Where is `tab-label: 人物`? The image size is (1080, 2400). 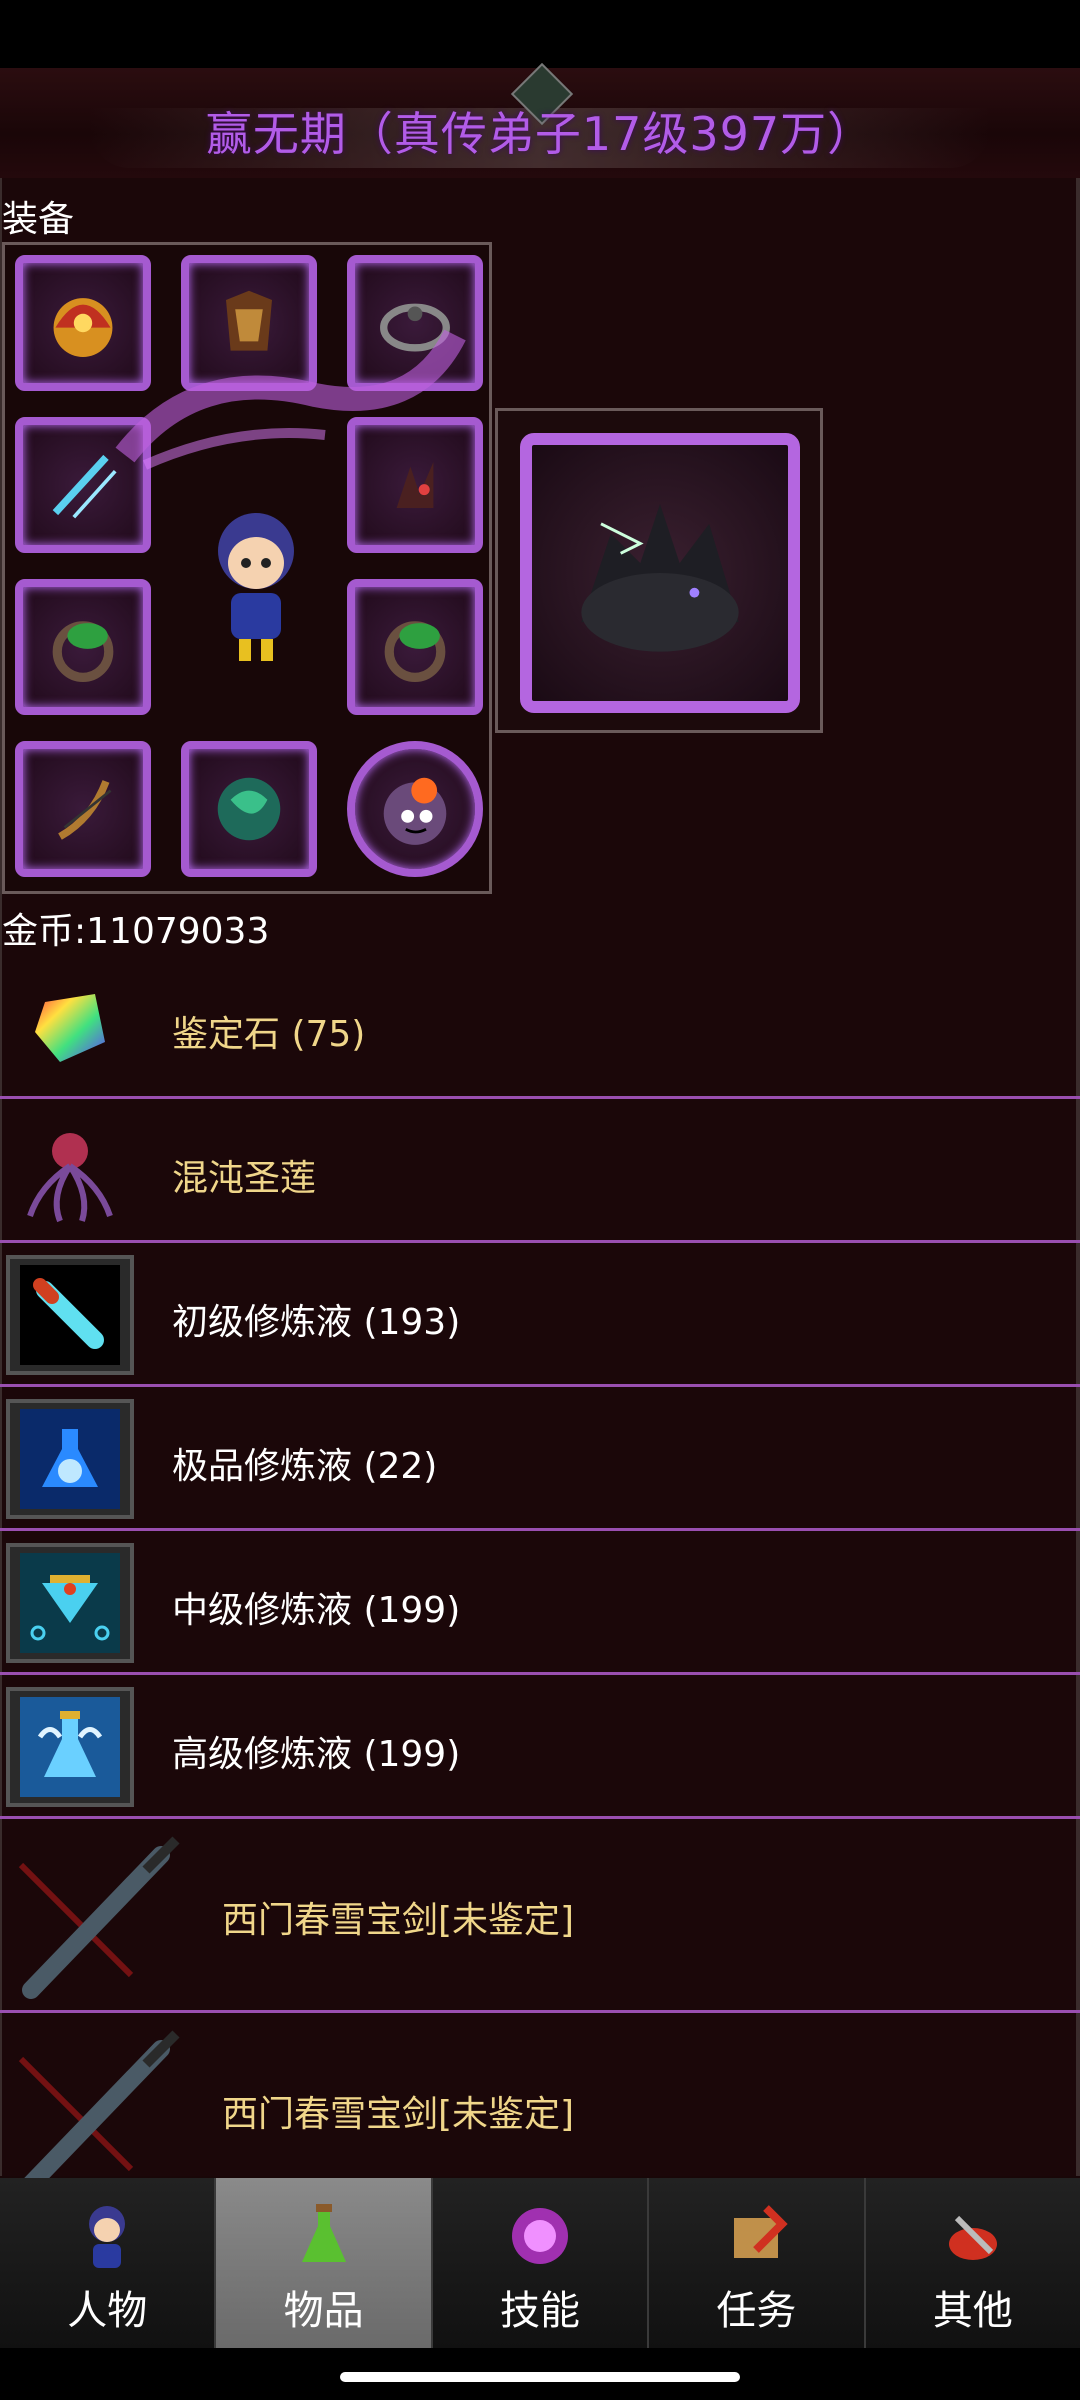
tab-label: 人物 is located at coordinates (107, 2311).